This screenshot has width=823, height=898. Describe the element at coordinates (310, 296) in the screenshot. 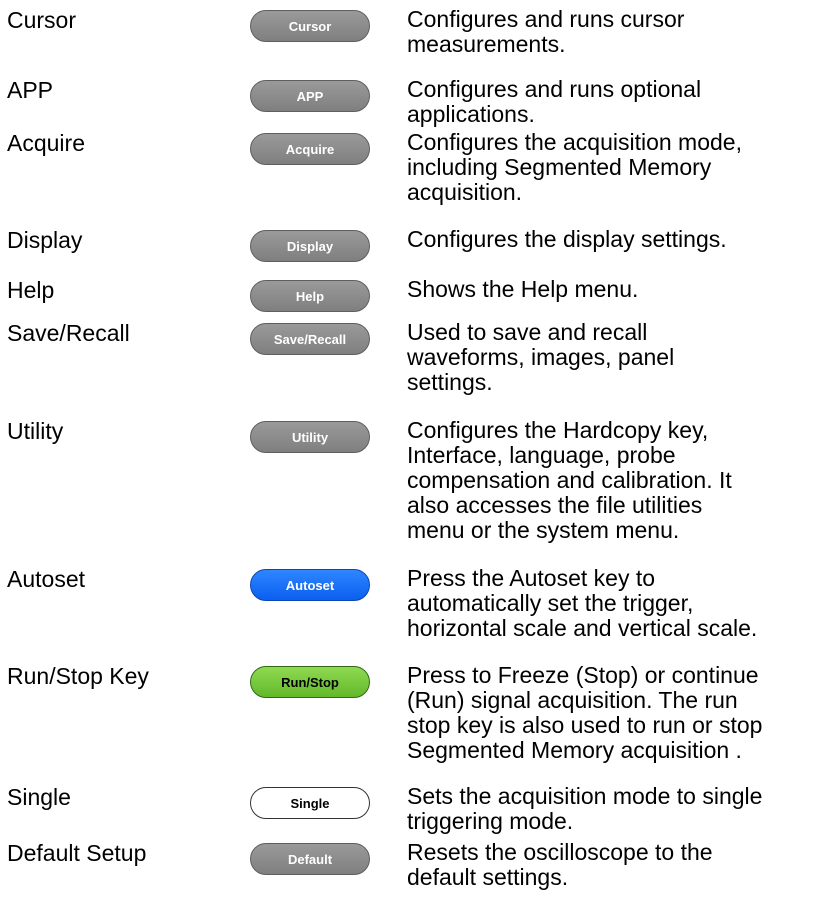

I see `help-key-button: Help` at that location.